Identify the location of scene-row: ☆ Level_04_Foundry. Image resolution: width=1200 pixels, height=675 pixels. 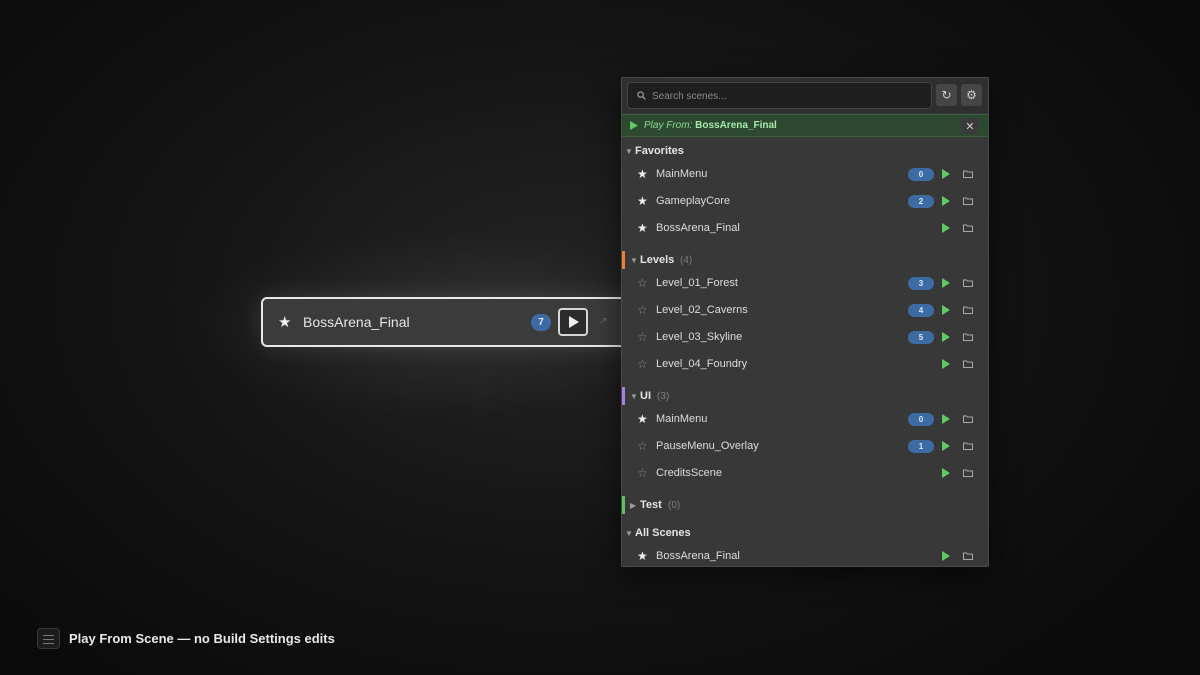
(805, 365).